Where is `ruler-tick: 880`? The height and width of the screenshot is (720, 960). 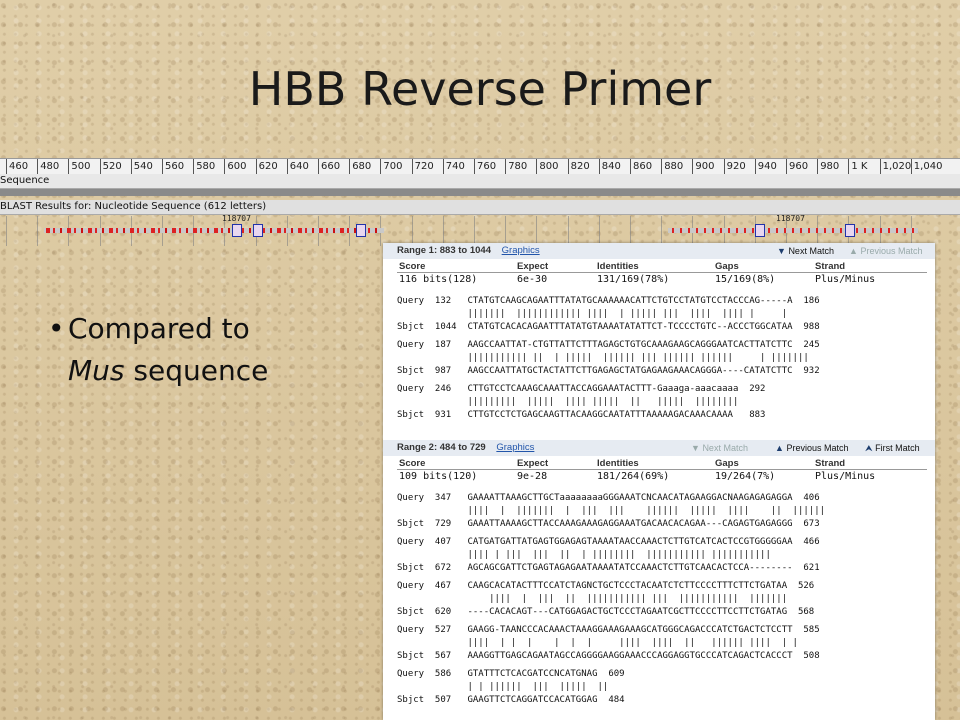
ruler-tick: 880 is located at coordinates (672, 167).